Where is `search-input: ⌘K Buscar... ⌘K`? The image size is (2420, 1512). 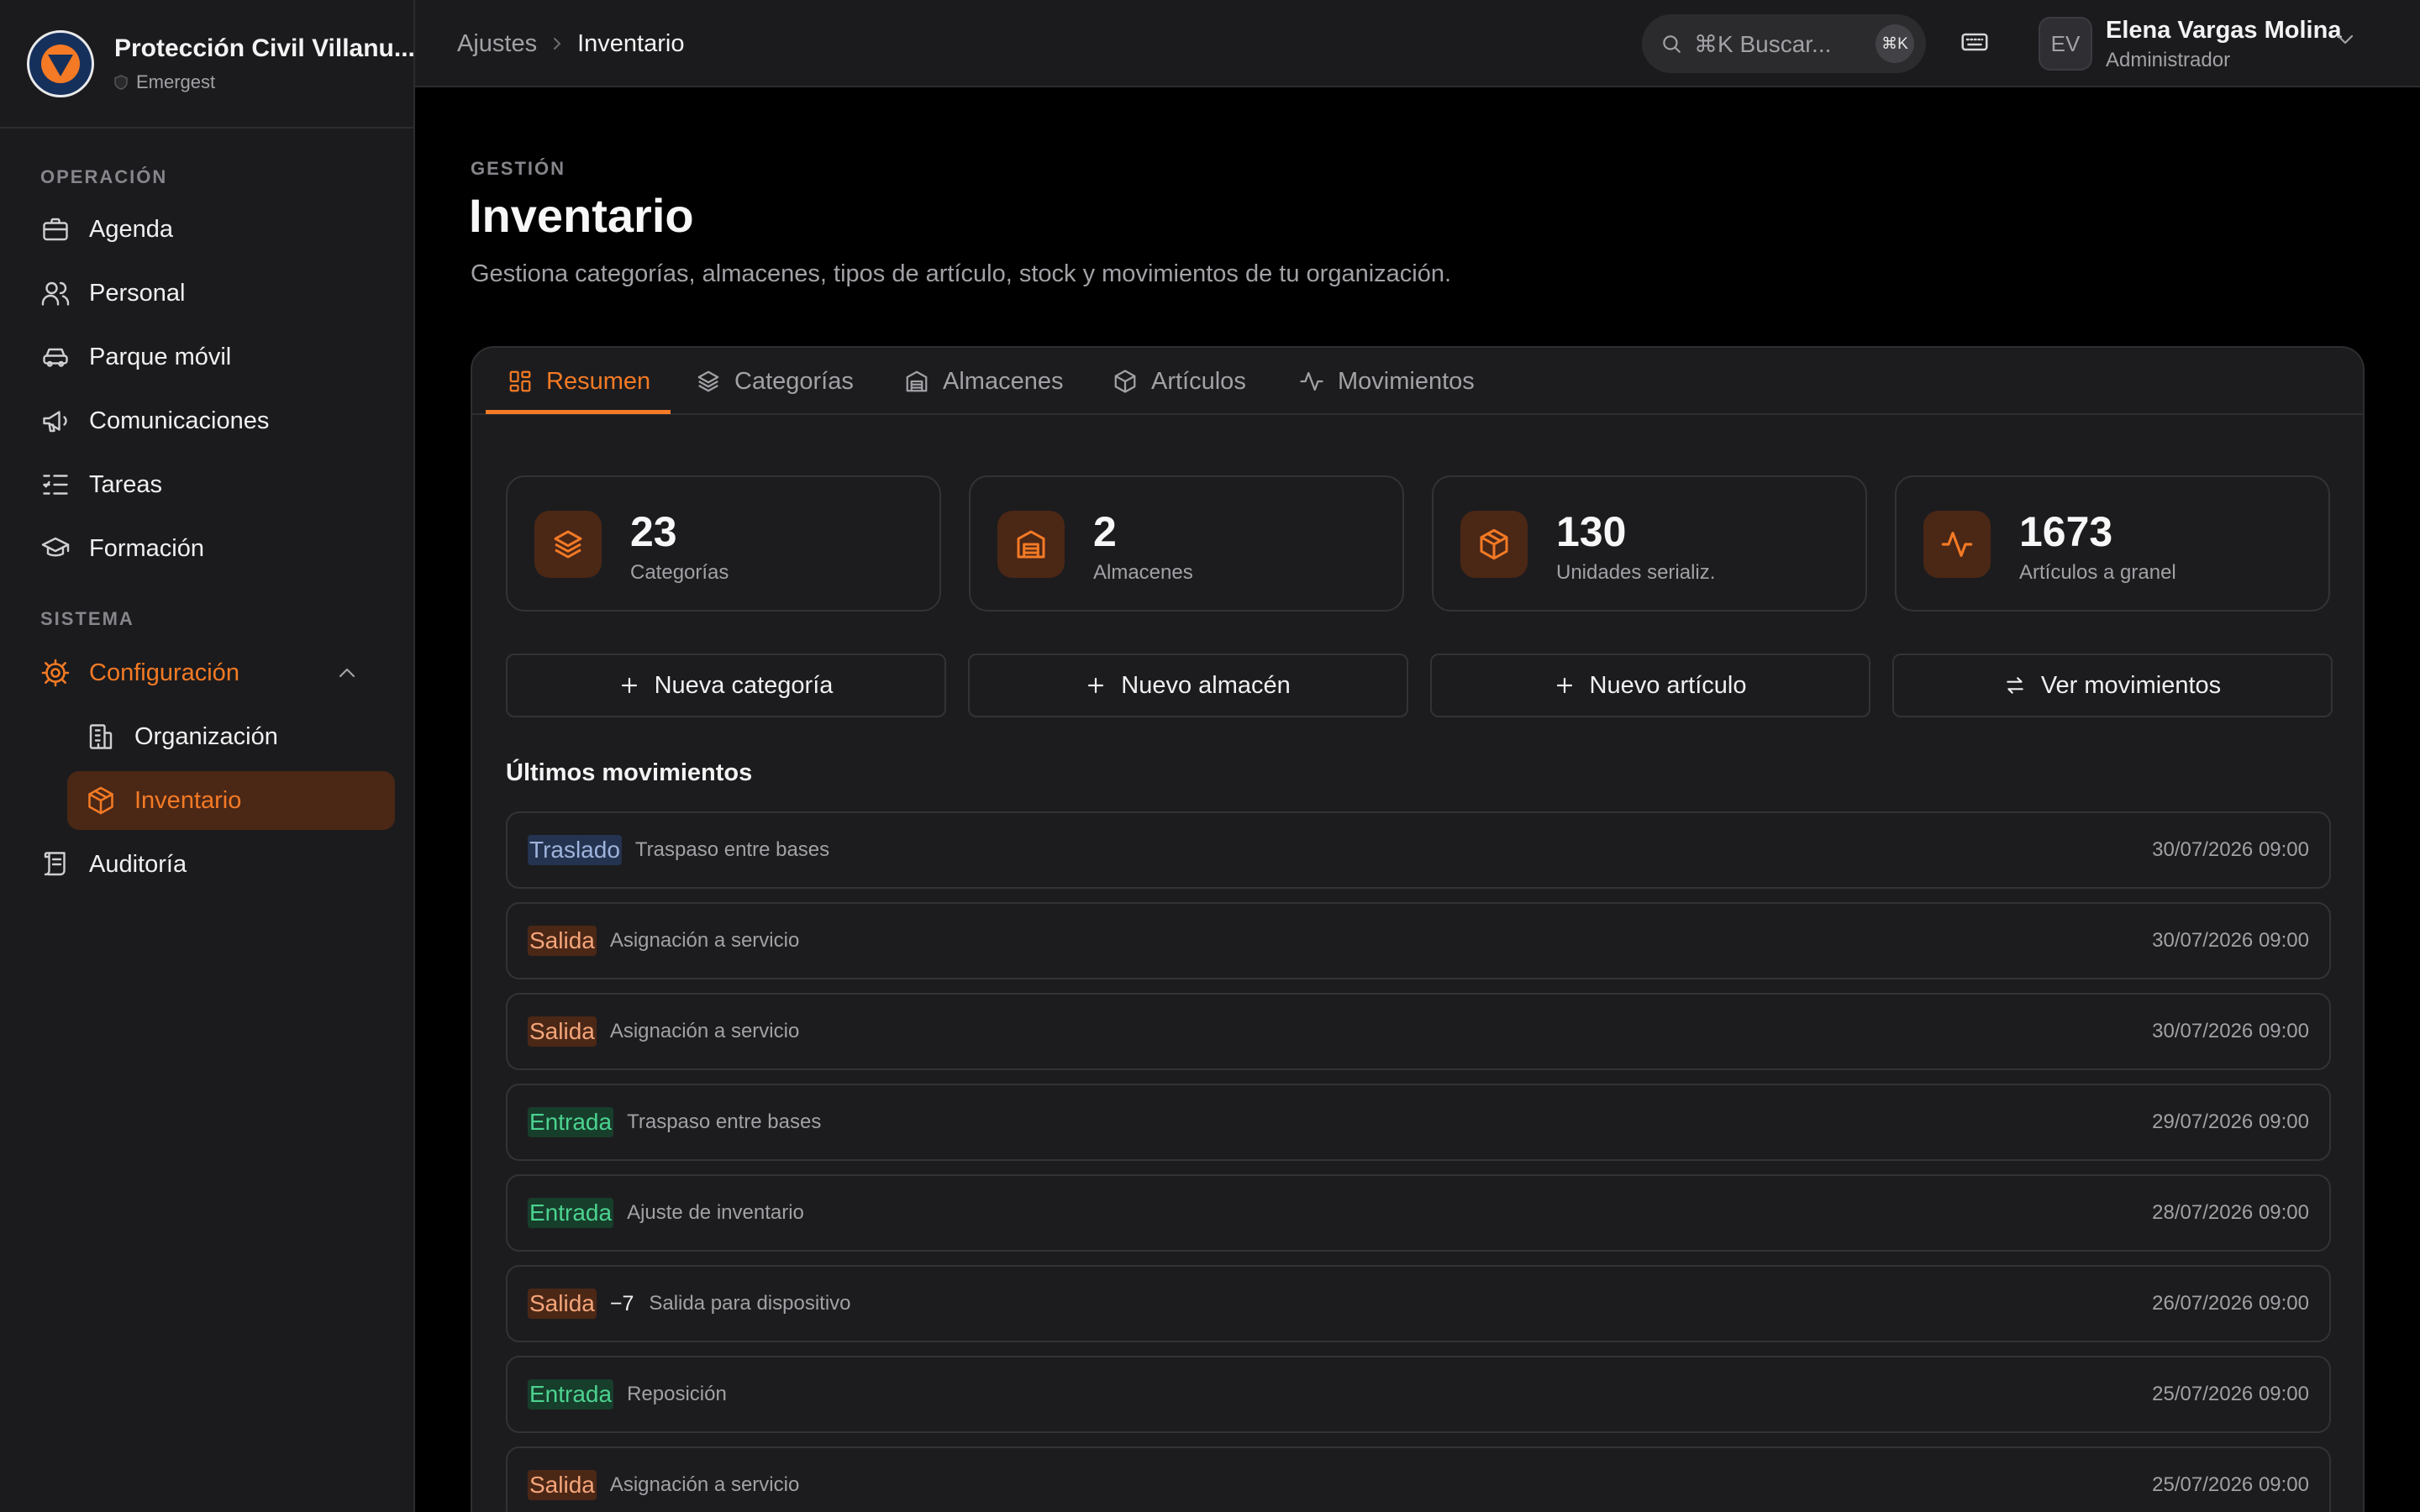 search-input: ⌘K Buscar... ⌘K is located at coordinates (1784, 43).